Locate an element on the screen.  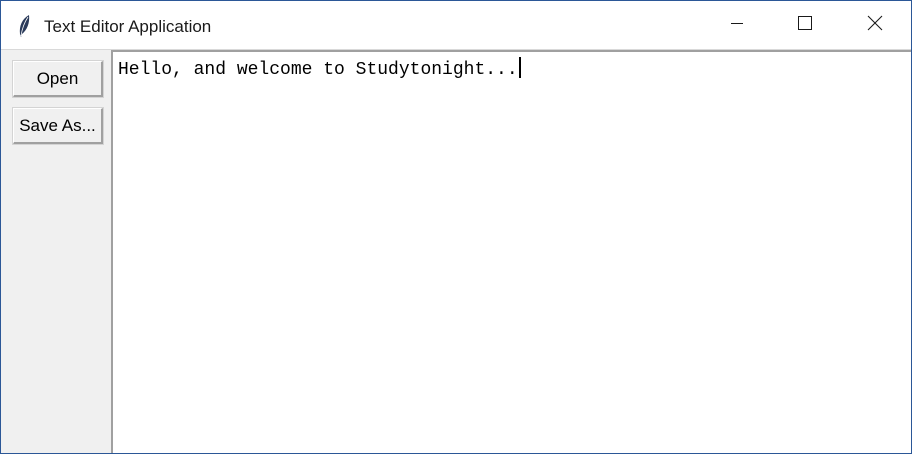
close-button is located at coordinates (875, 25).